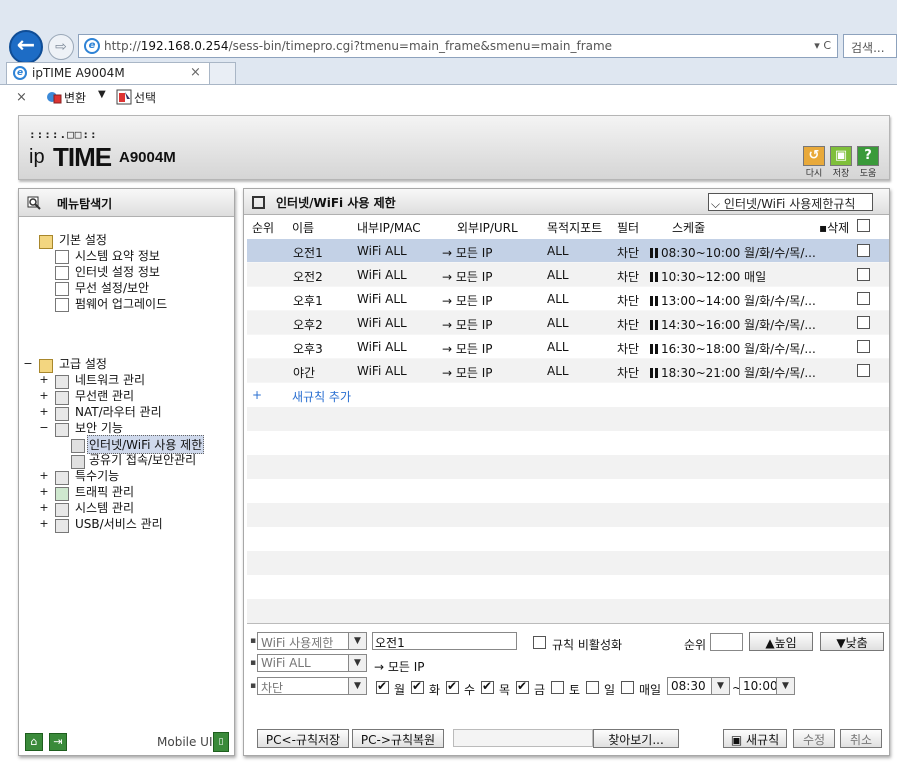  Describe the element at coordinates (852, 641) in the screenshot. I see `move-down-button: ▼낮춤` at that location.